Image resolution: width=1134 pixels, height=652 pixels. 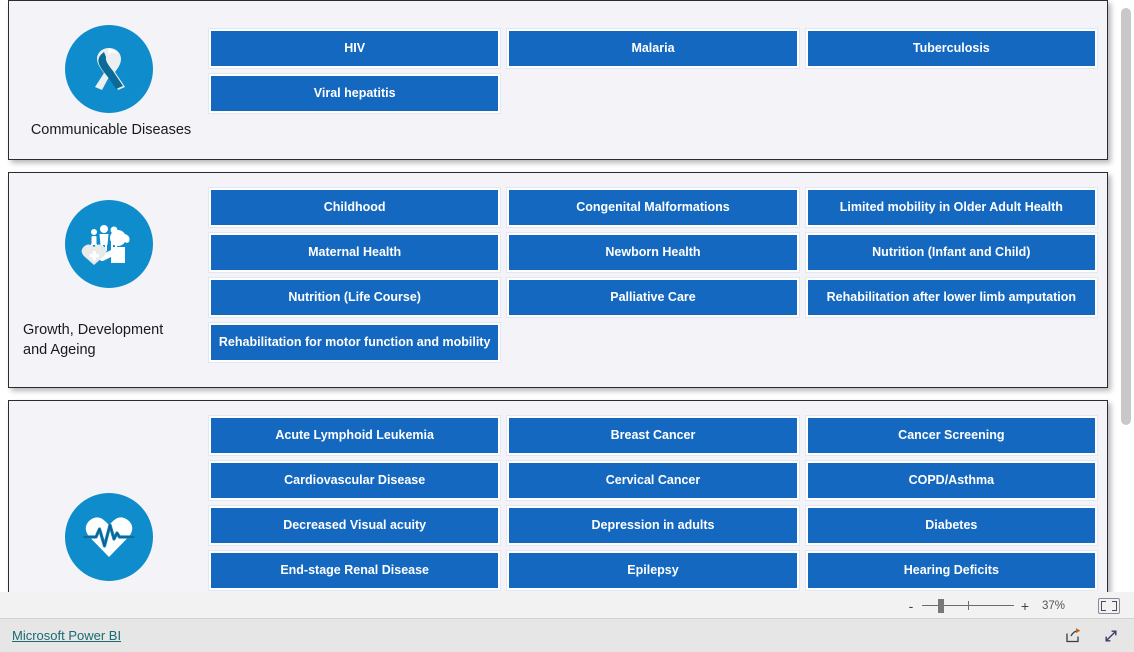 I want to click on tile-cancer-screening: Cancer Screening, so click(x=951, y=435).